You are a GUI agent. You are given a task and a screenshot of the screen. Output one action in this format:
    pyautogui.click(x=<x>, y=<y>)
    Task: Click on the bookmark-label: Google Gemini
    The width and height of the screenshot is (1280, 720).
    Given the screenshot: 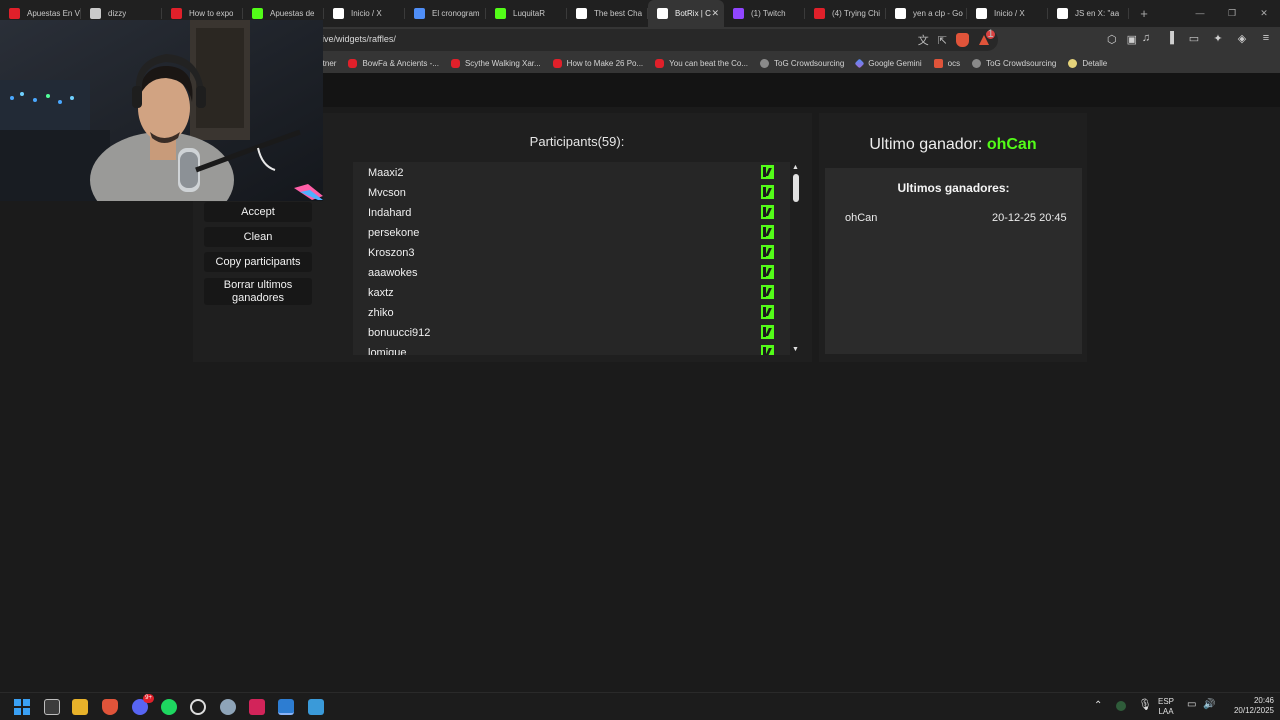 What is the action you would take?
    pyautogui.click(x=895, y=63)
    